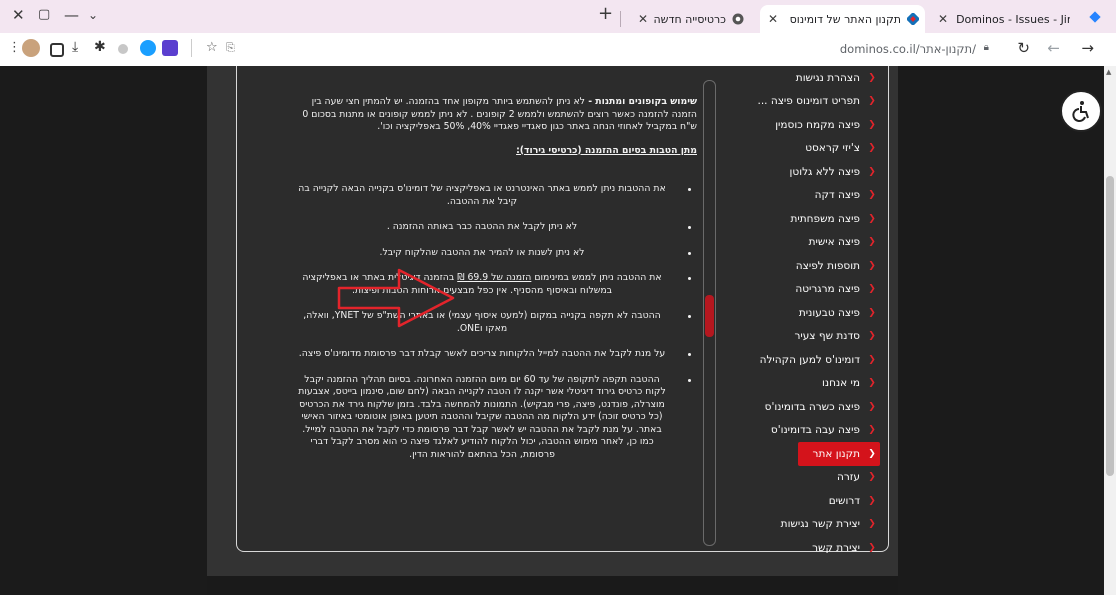 The height and width of the screenshot is (595, 1116). What do you see at coordinates (795, 360) in the screenshot?
I see `sidebar-item: ❮ דומינו'ס למען הקהילה` at bounding box center [795, 360].